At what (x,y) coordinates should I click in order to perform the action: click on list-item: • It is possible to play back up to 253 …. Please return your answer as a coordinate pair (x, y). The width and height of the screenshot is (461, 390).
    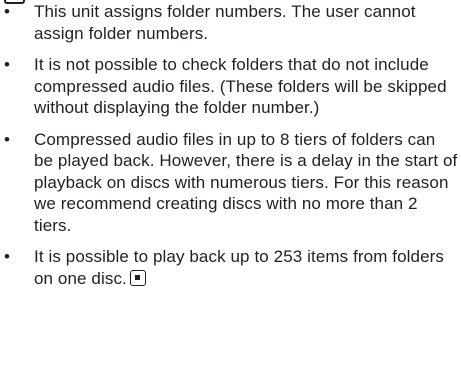
    Looking at the image, I should click on (230, 267).